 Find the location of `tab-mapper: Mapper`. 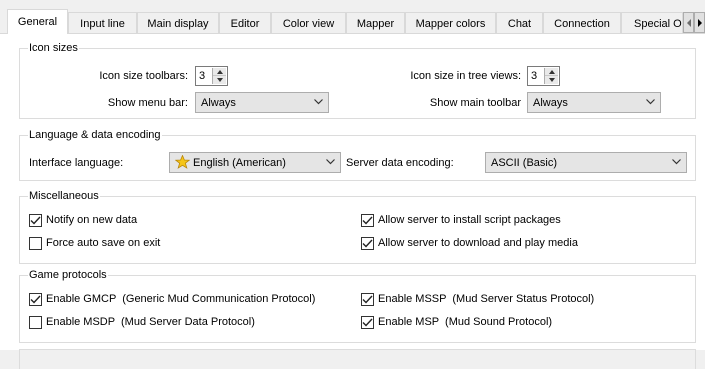

tab-mapper: Mapper is located at coordinates (375, 23).